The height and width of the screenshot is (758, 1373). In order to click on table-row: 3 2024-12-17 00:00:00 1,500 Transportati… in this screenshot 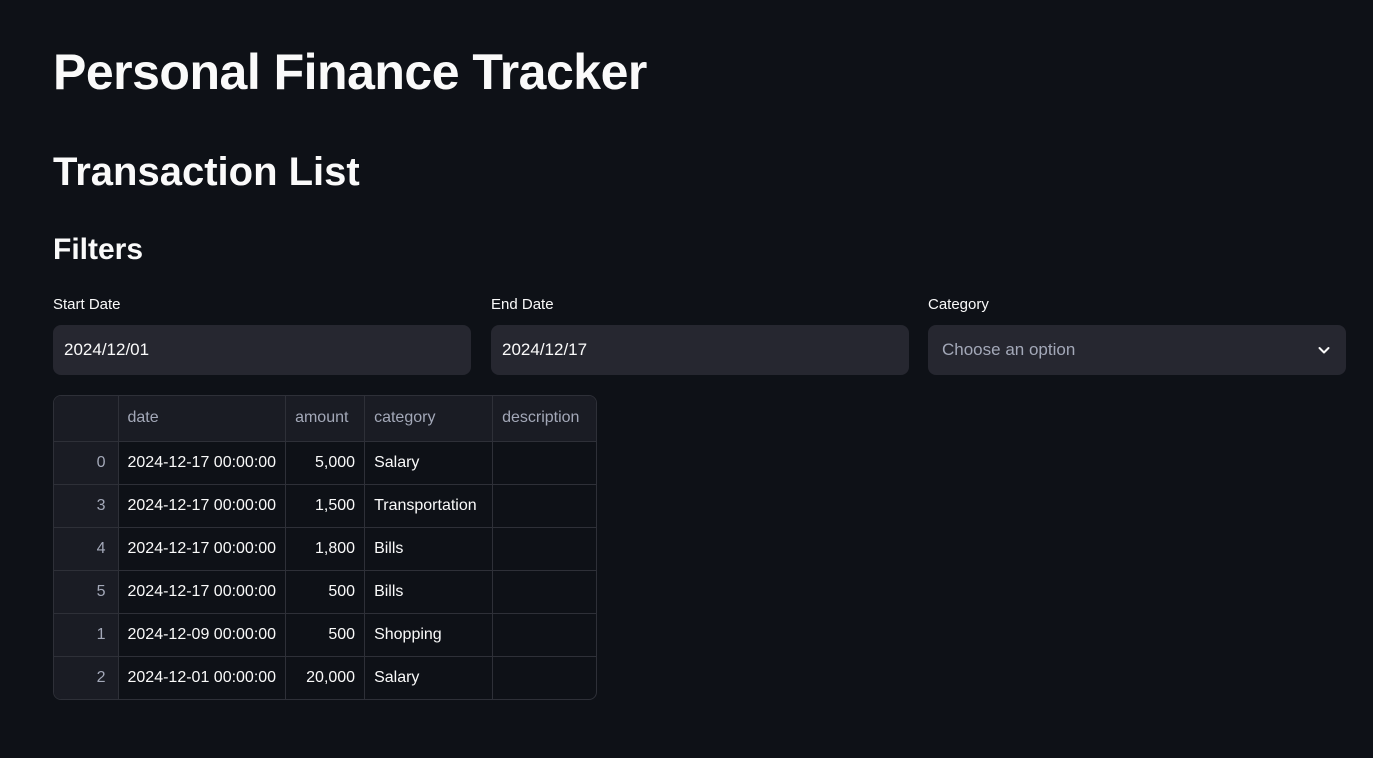, I will do `click(325, 506)`.